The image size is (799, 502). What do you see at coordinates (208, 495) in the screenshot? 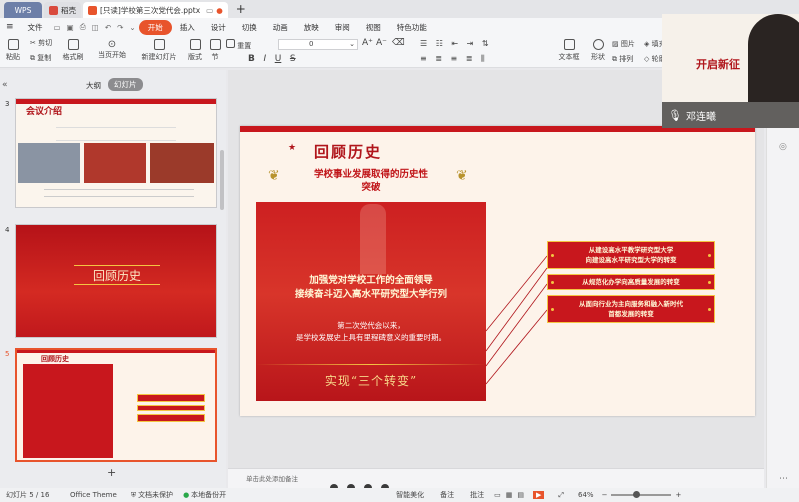
I see `backup-status: 本地备份开` at bounding box center [208, 495].